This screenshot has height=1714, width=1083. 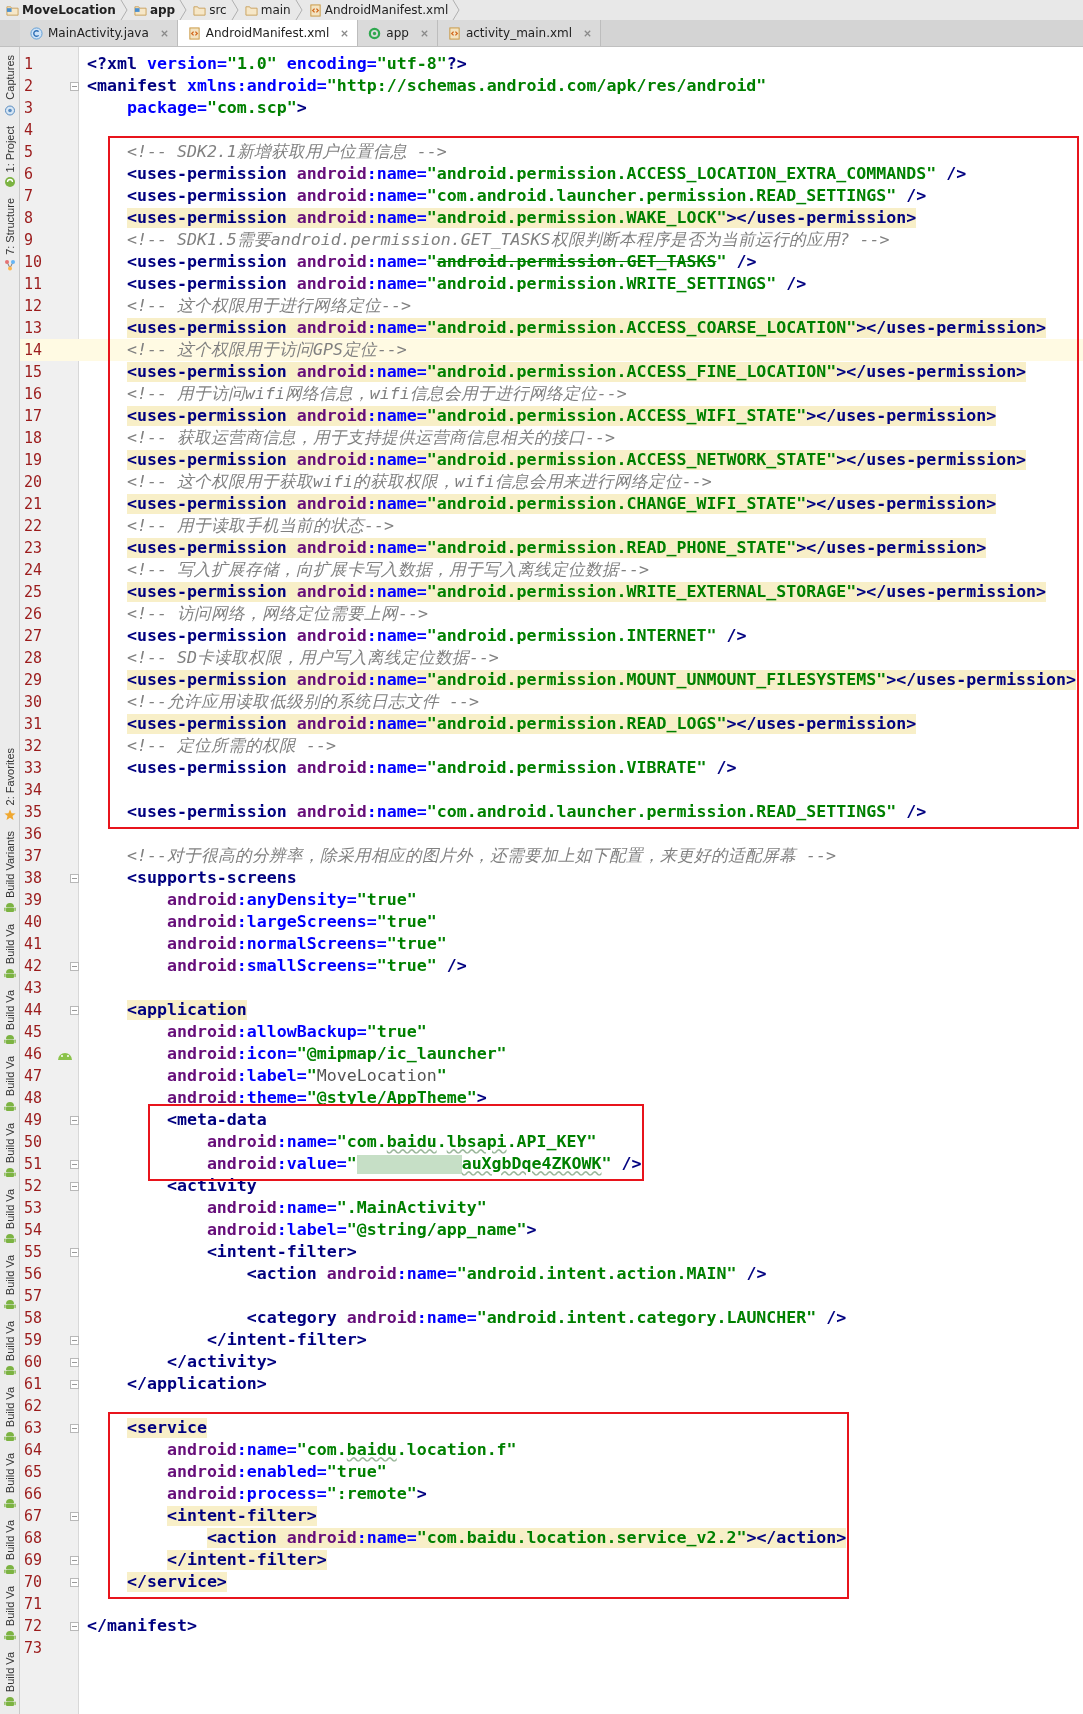 What do you see at coordinates (326, 1098) in the screenshot?
I see `code-line: android:theme="@style/AppTheme">` at bounding box center [326, 1098].